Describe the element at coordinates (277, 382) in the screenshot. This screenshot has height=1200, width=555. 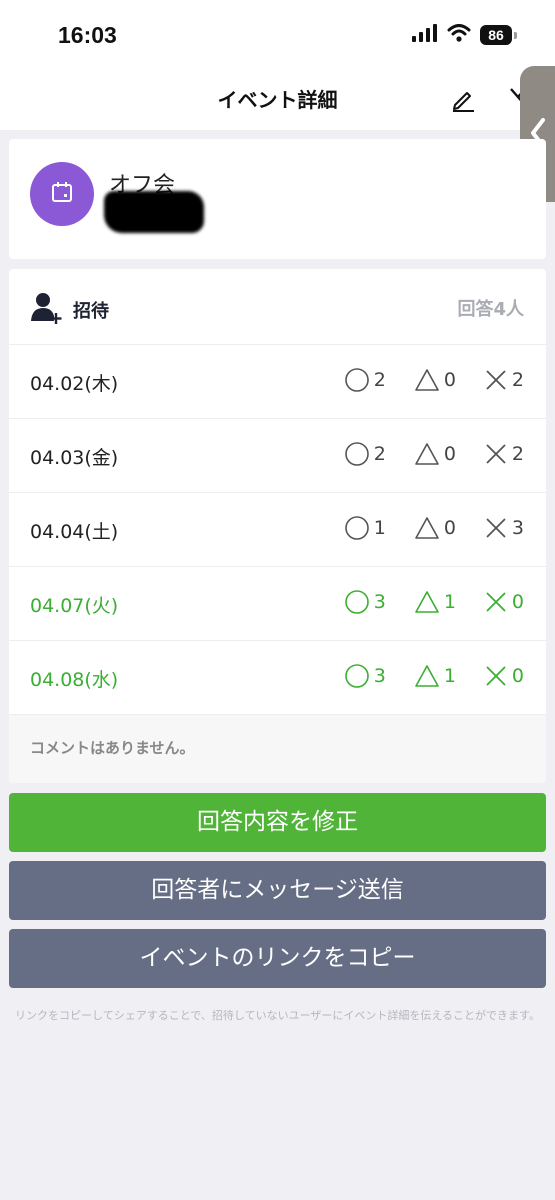
I see `date-row: 04.02(木) 2 0 2` at that location.